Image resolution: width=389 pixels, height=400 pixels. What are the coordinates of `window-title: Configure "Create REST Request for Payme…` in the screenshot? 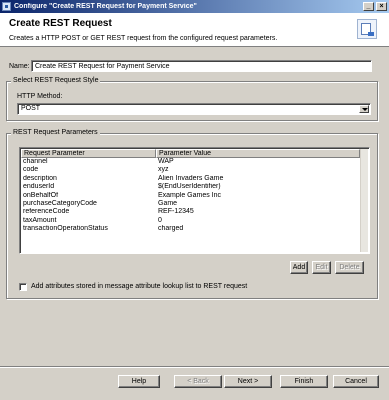 It's located at (105, 6).